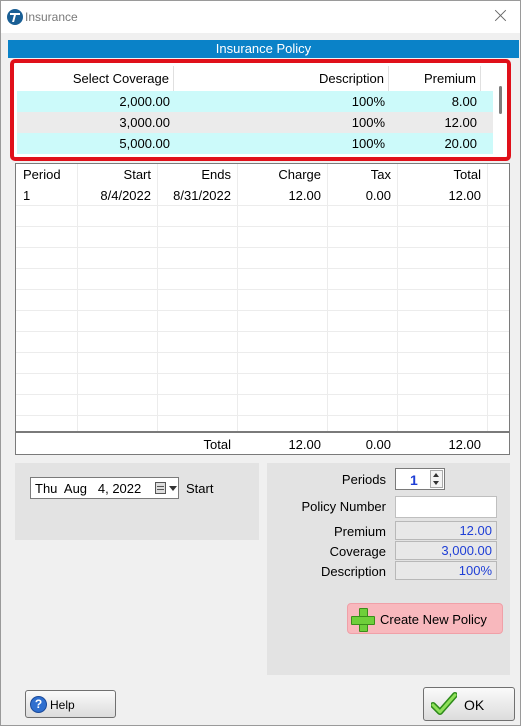  Describe the element at coordinates (464, 444) in the screenshot. I see `total-total: 12.00` at that location.